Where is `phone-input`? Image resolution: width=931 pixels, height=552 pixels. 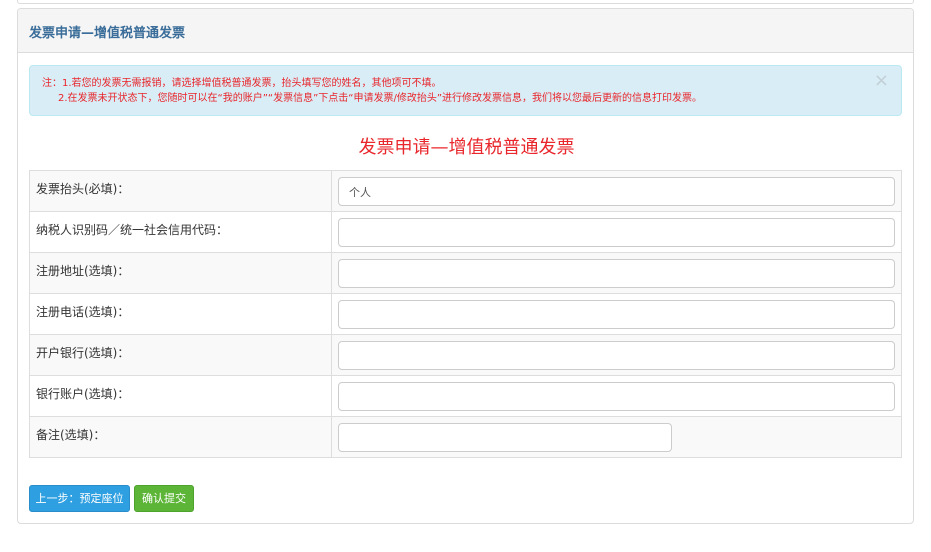 phone-input is located at coordinates (616, 314).